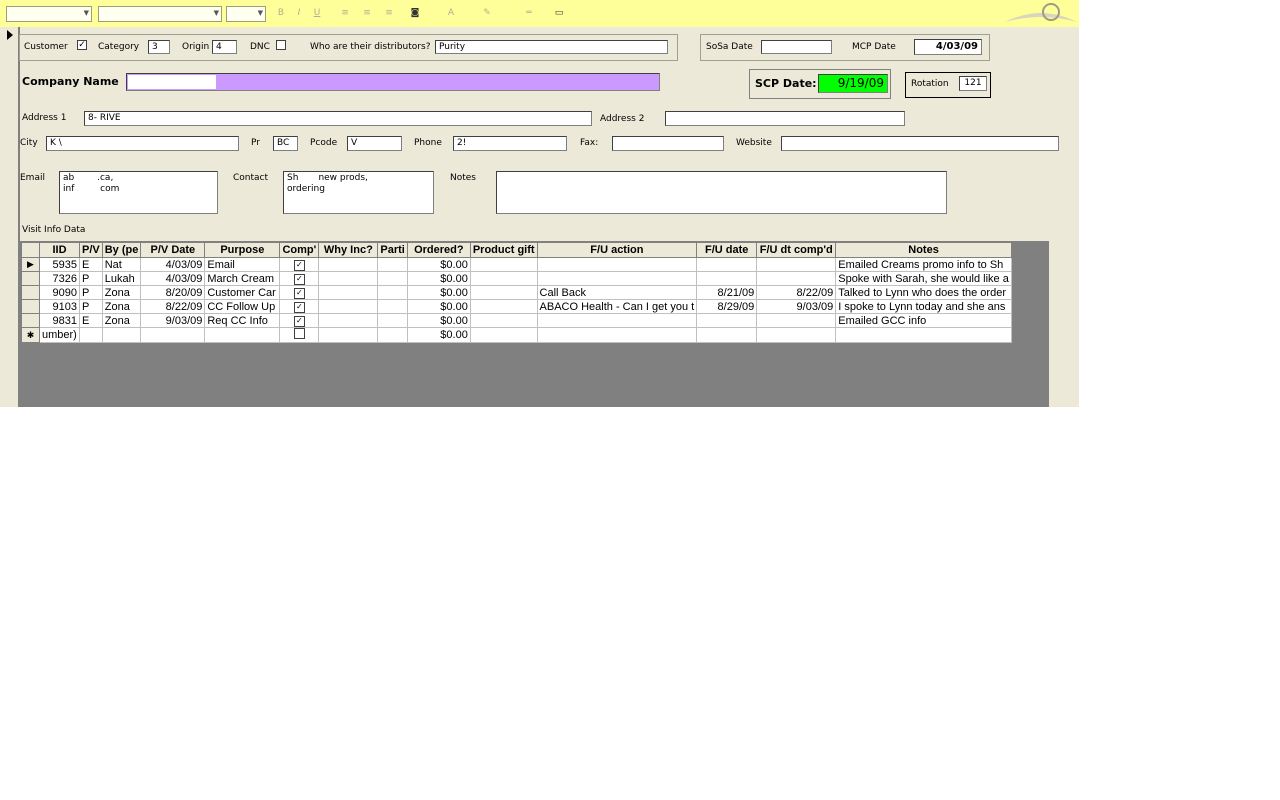 The width and height of the screenshot is (1280, 800). Describe the element at coordinates (796, 292) in the screenshot. I see `cell-fu_comp: 8/22/09` at that location.